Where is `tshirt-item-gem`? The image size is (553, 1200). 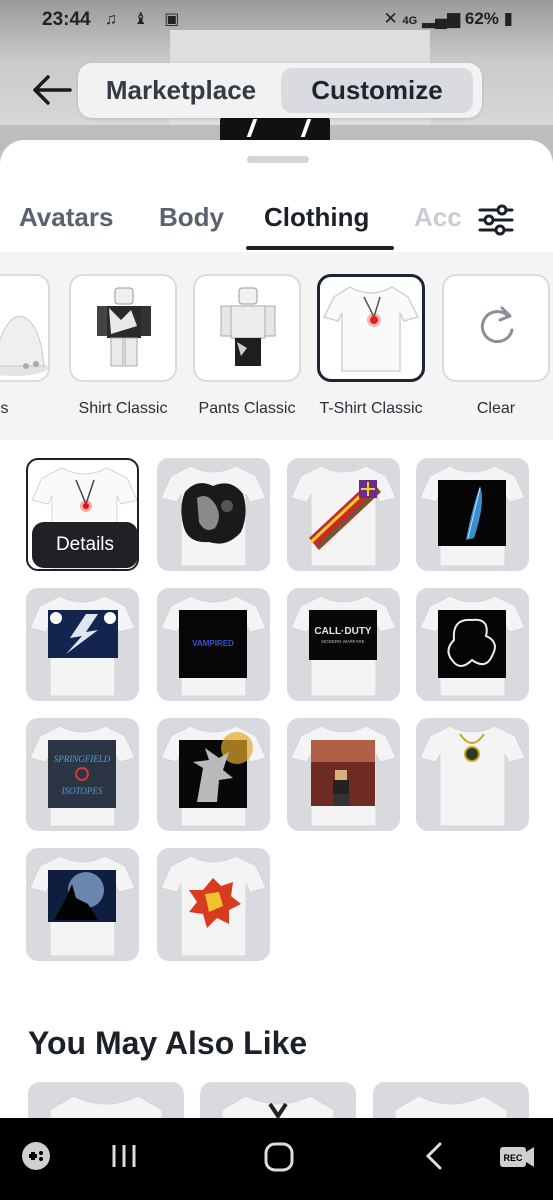
tshirt-item-gem is located at coordinates (213, 904).